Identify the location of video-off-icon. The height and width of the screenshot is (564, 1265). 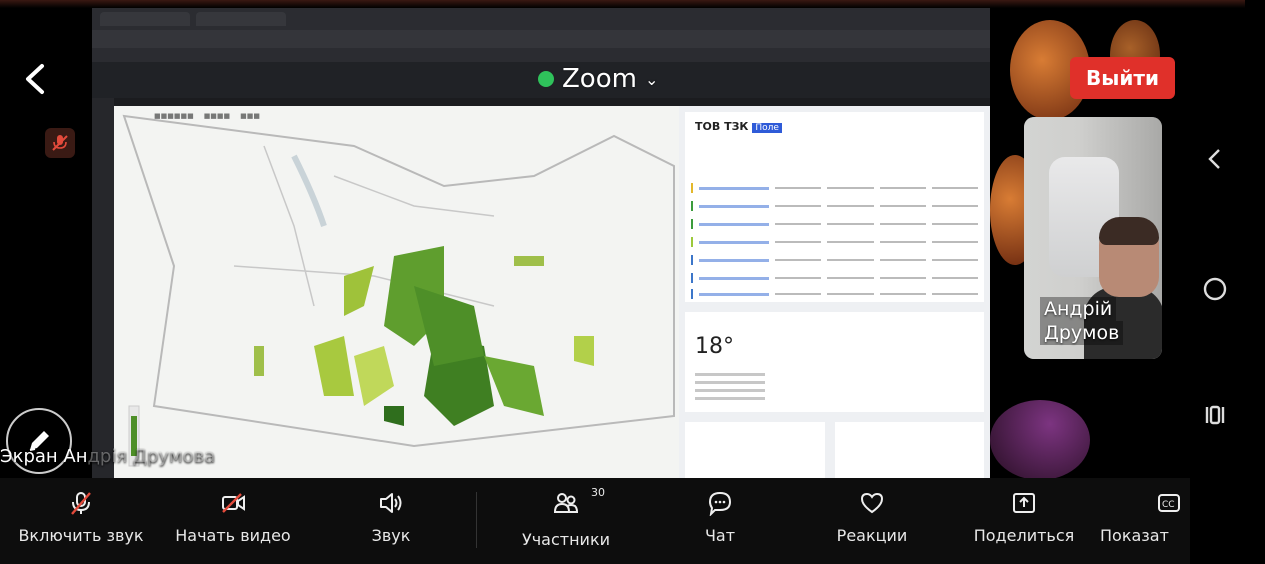
(233, 503).